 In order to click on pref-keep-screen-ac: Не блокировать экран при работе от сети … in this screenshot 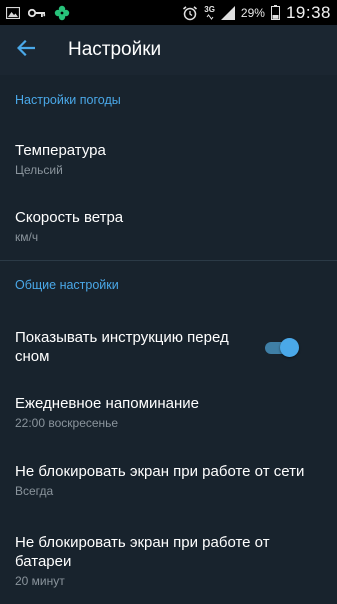, I will do `click(168, 480)`.